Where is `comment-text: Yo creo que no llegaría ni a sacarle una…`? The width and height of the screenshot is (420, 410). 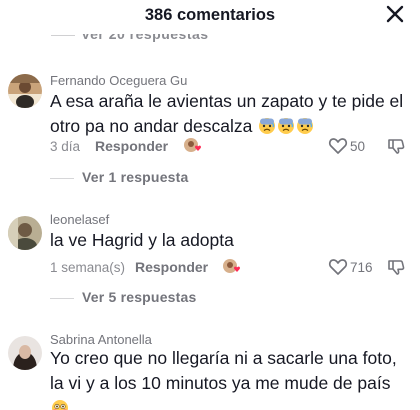 comment-text: Yo creo que no llegaría ni a sacarle una… is located at coordinates (228, 378).